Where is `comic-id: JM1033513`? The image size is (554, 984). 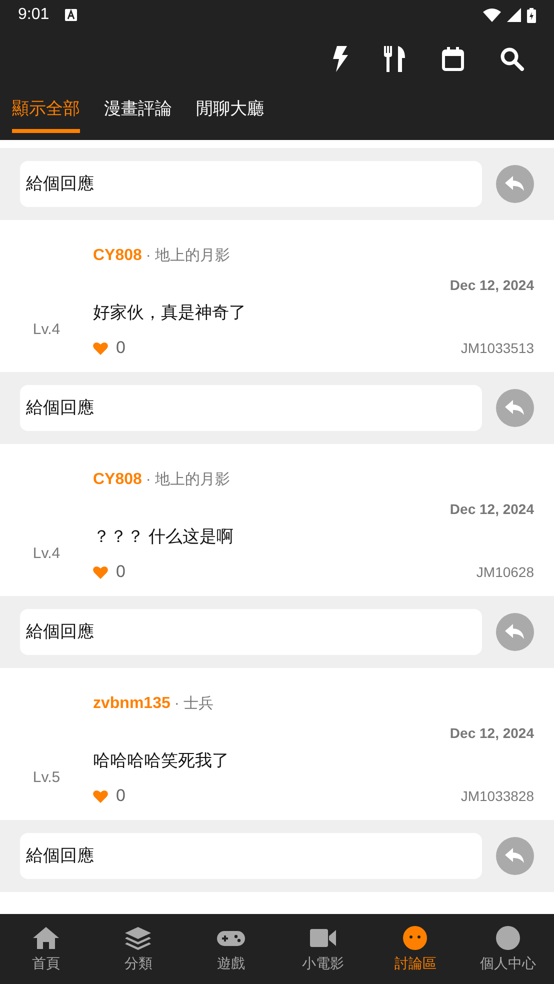
comic-id: JM1033513 is located at coordinates (497, 348).